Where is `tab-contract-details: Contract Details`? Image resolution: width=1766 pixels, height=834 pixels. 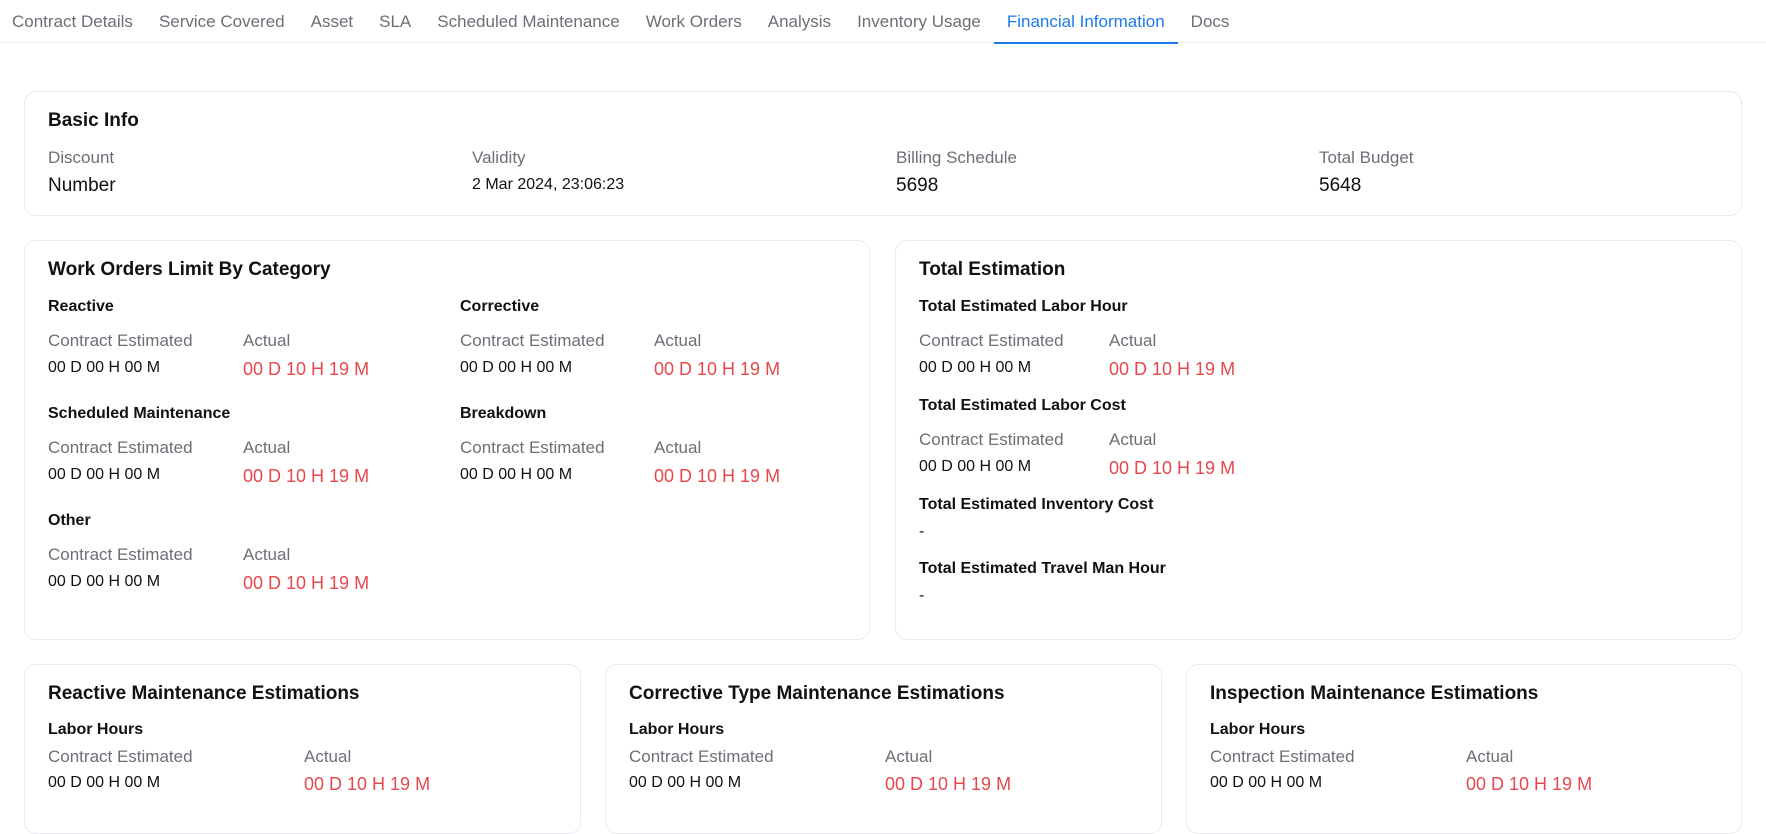 tab-contract-details: Contract Details is located at coordinates (73, 21).